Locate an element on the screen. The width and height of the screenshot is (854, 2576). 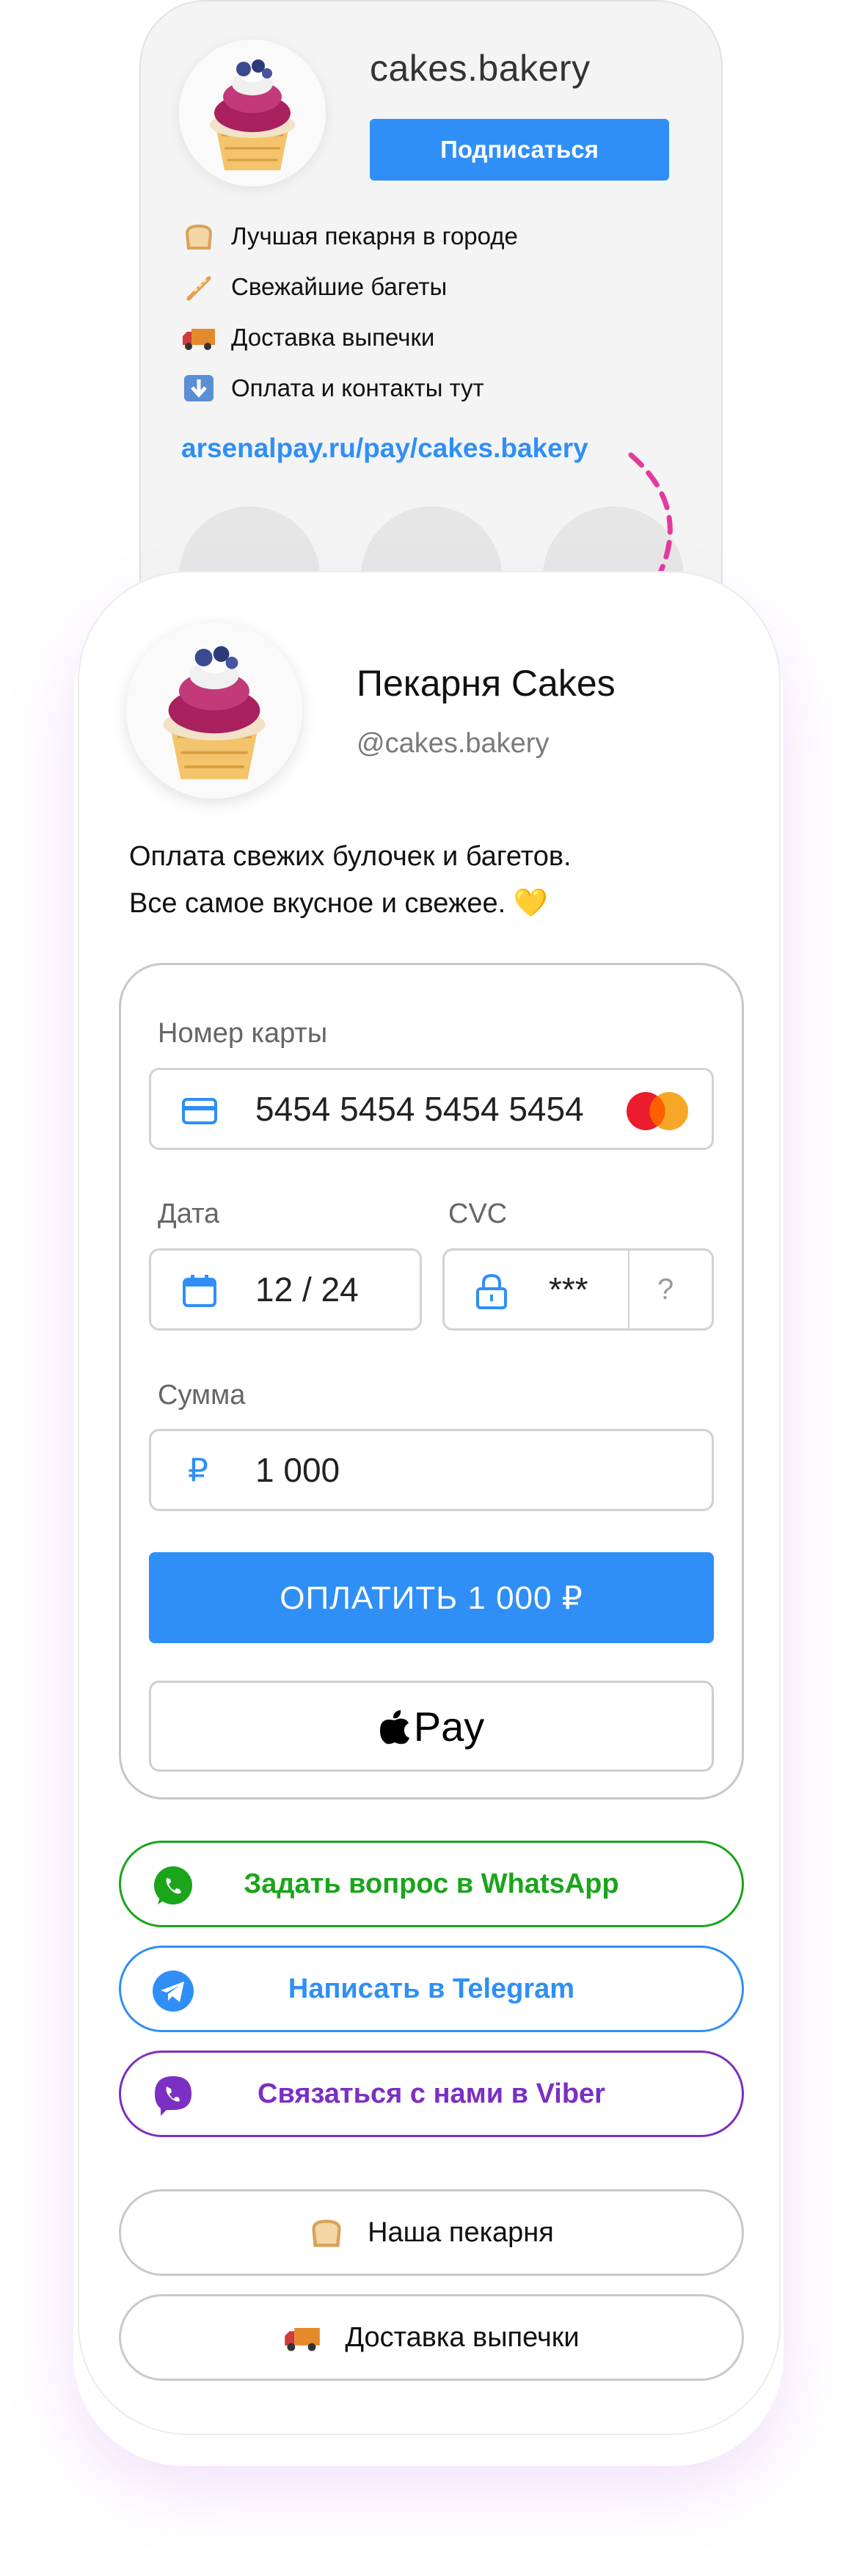
date-label: Дата is located at coordinates (189, 1213).